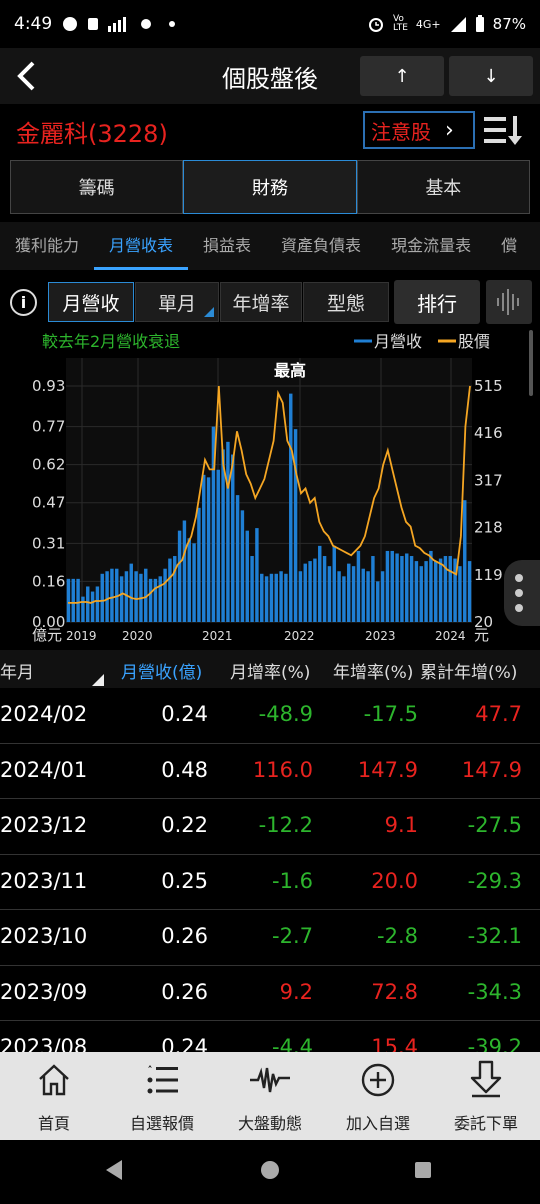  Describe the element at coordinates (285, 714) in the screenshot. I see `cell-mom: -48.9` at that location.